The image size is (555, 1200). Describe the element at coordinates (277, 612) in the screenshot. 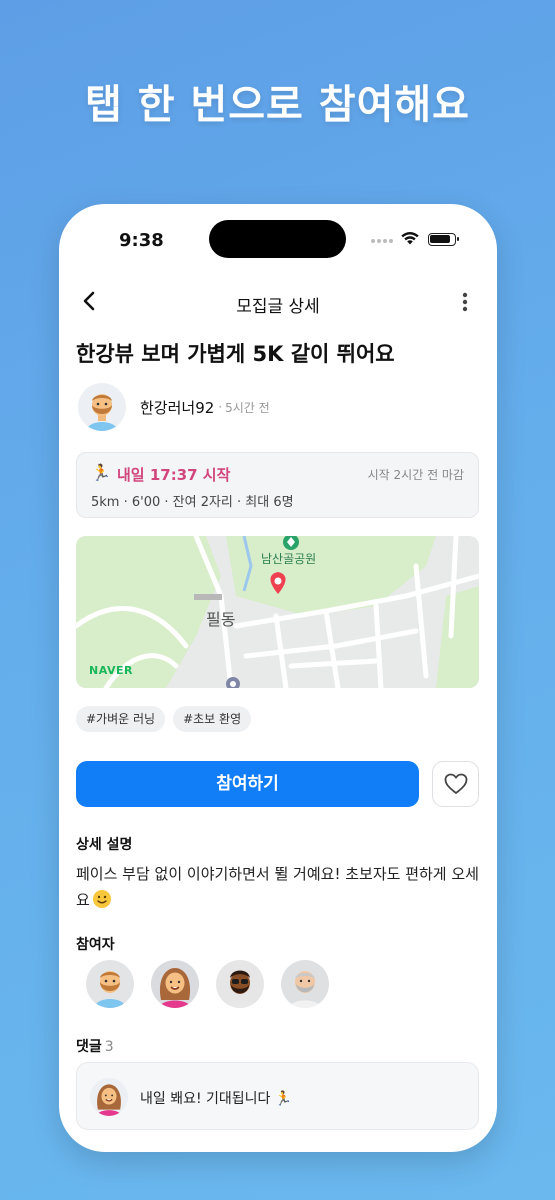

I see `map-view: 남산골공원 필동 NAVER` at that location.